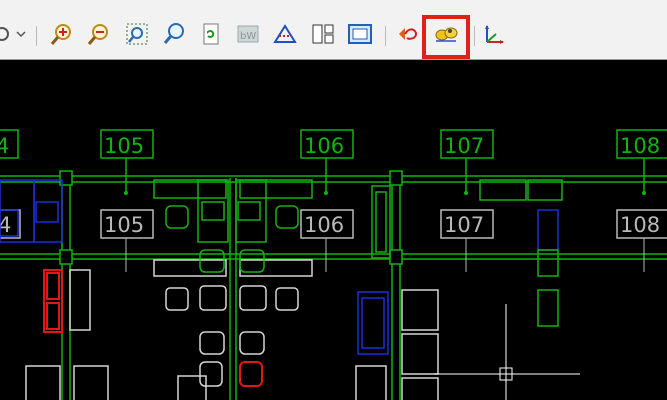  Describe the element at coordinates (464, 225) in the screenshot. I see `room-label-107: 107` at that location.